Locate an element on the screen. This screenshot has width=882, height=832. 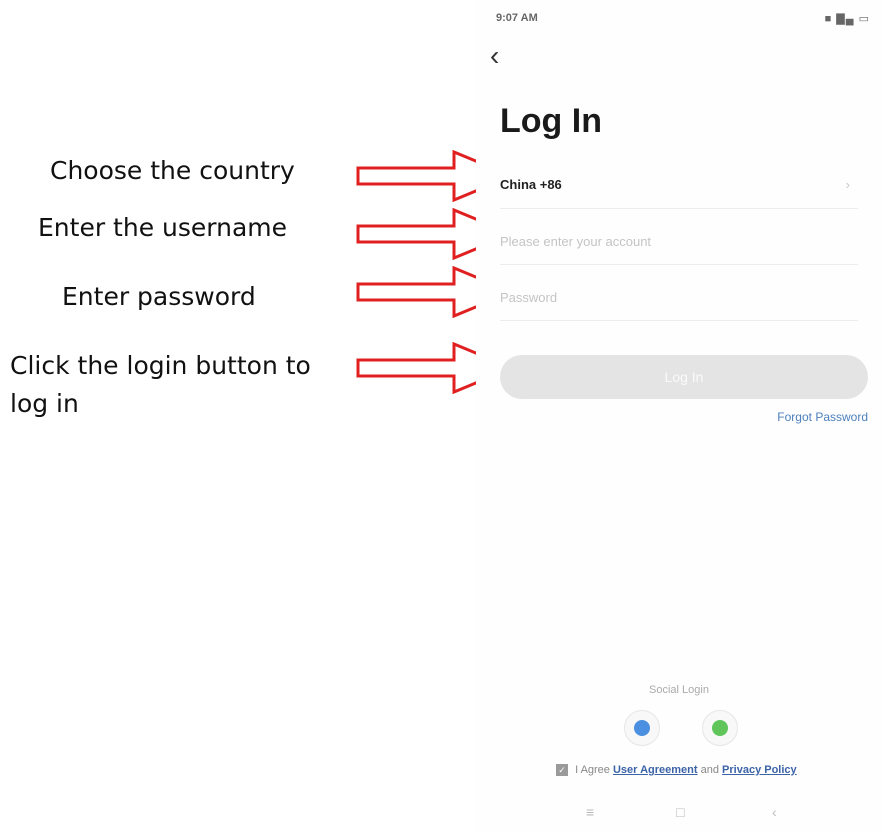
country-value: China +86 is located at coordinates (531, 184).